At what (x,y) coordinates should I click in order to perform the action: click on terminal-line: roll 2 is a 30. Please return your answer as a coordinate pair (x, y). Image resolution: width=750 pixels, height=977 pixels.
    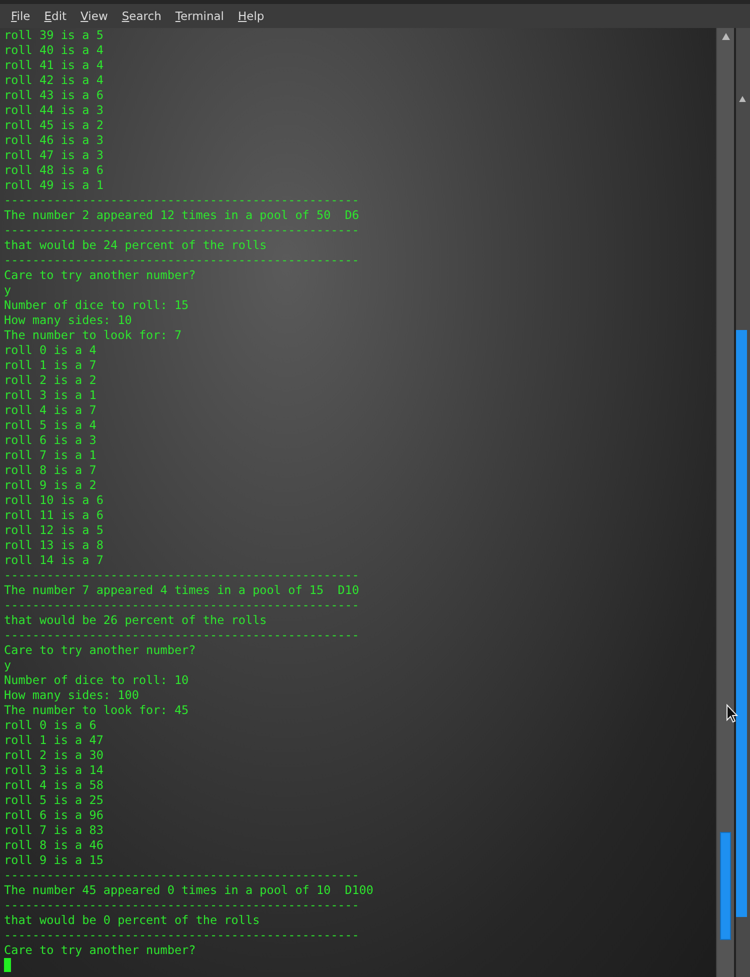
    Looking at the image, I should click on (54, 755).